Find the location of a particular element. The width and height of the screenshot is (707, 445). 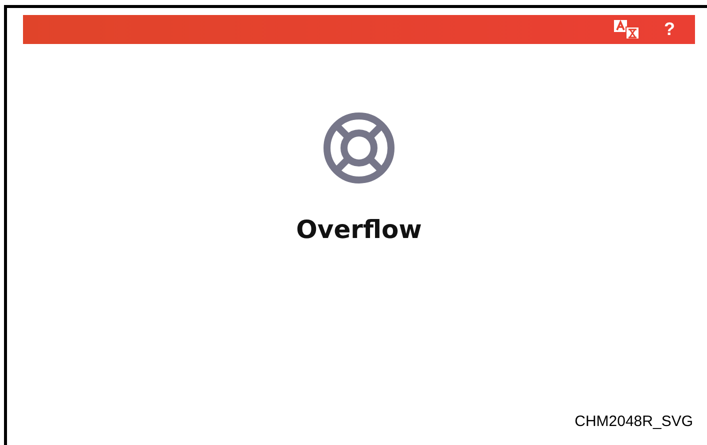

translate-icon is located at coordinates (627, 30).